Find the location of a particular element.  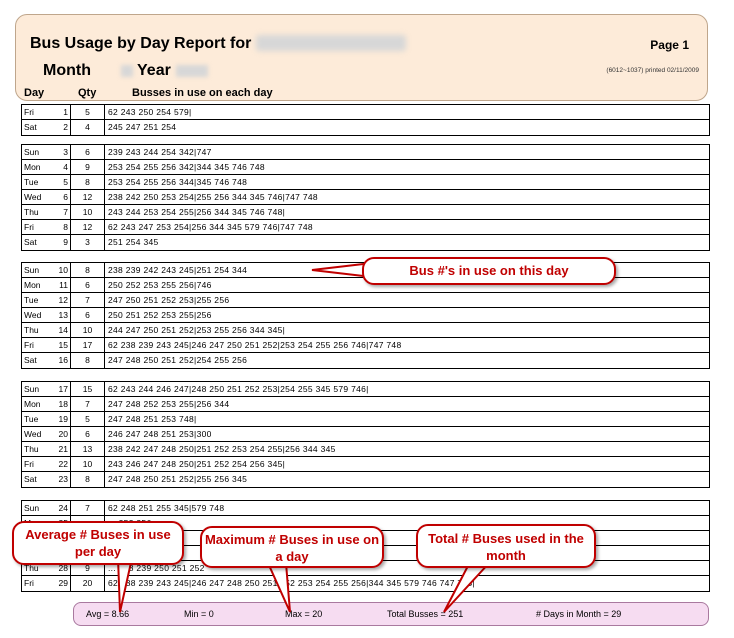

pointer-total is located at coordinates (468, 587).